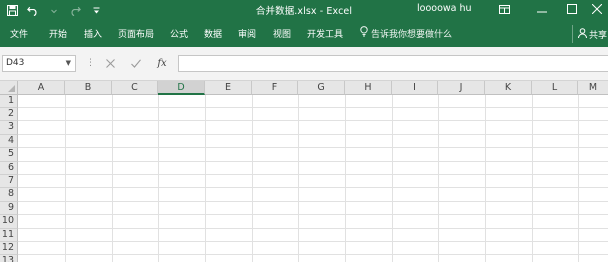 Image resolution: width=608 pixels, height=262 pixels. I want to click on close-button, so click(596, 10).